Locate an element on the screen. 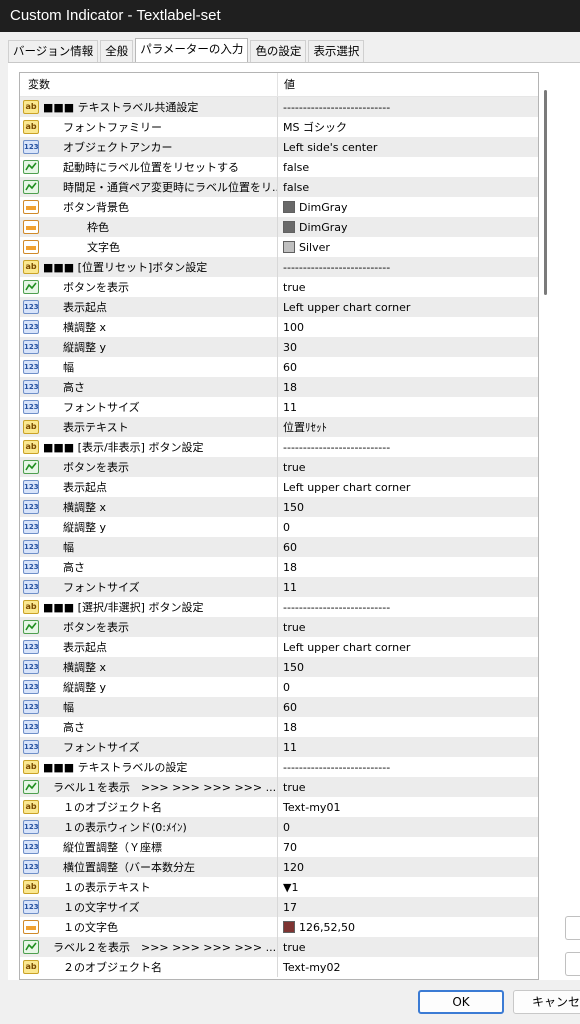 Image resolution: width=580 pixels, height=1024 pixels. parameter-row: 文字色 Silver is located at coordinates (279, 247).